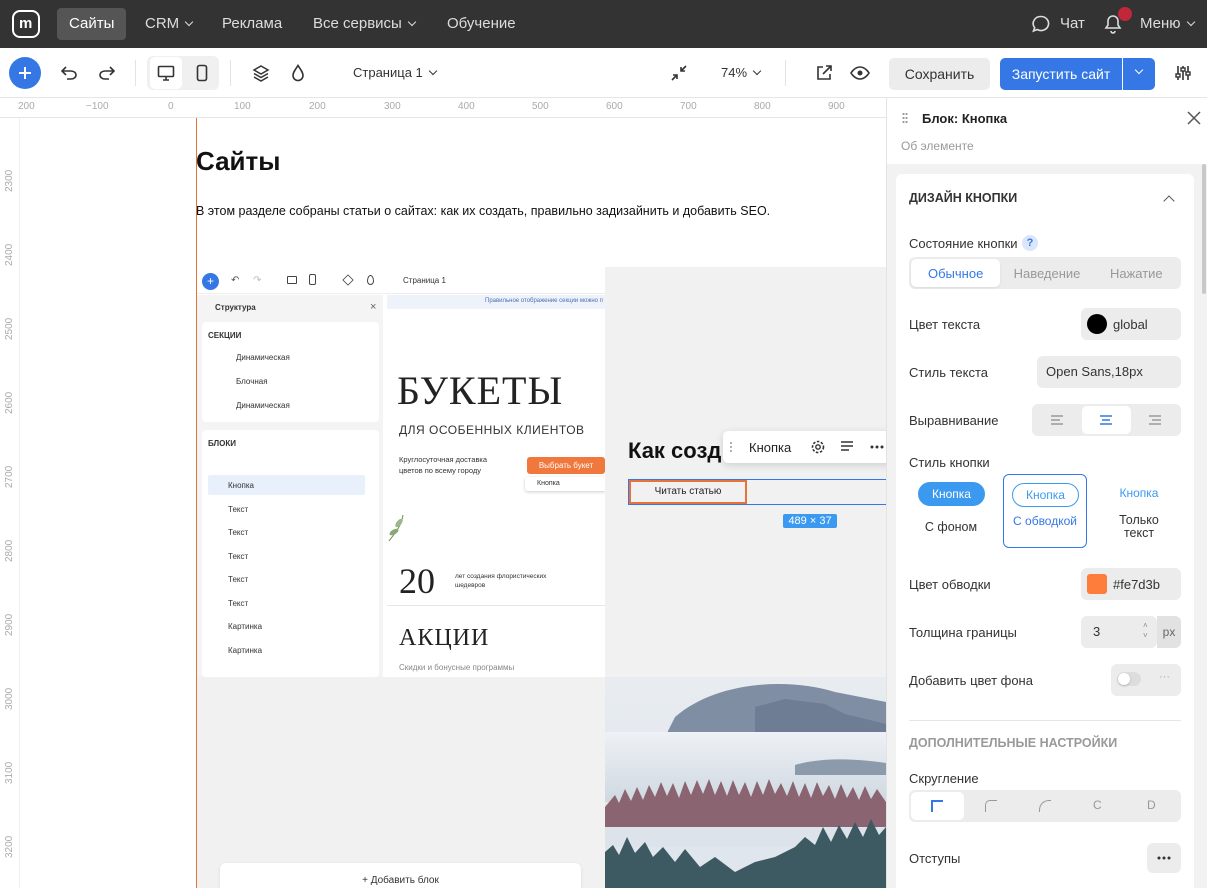 This screenshot has width=1207, height=888. Describe the element at coordinates (956, 273) in the screenshot. I see `state-normal-tab: Обычное` at that location.